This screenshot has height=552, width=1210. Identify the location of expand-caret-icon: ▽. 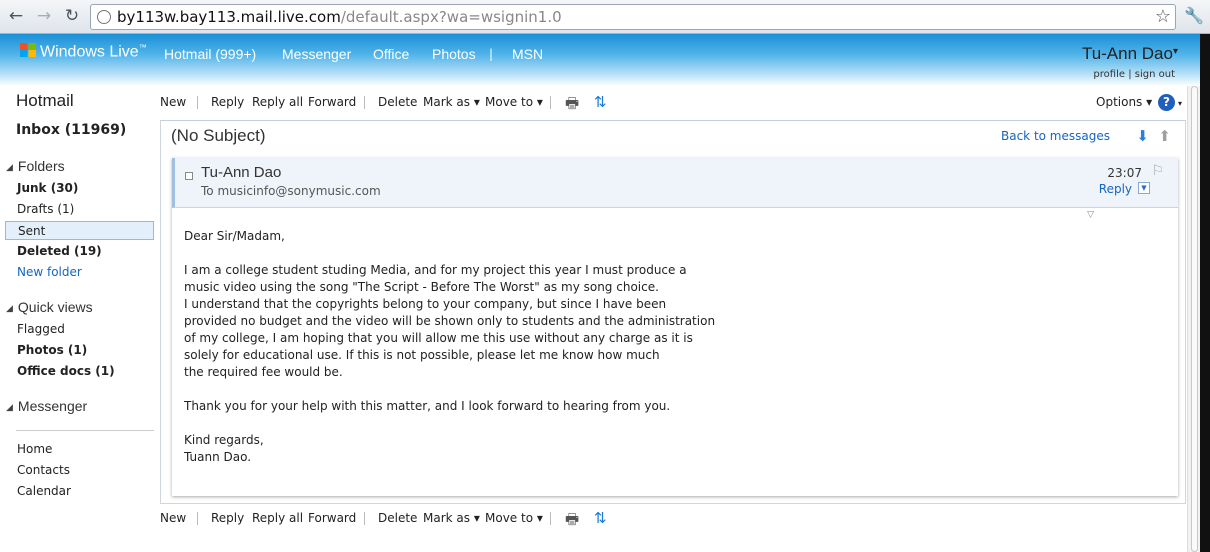
(1090, 215).